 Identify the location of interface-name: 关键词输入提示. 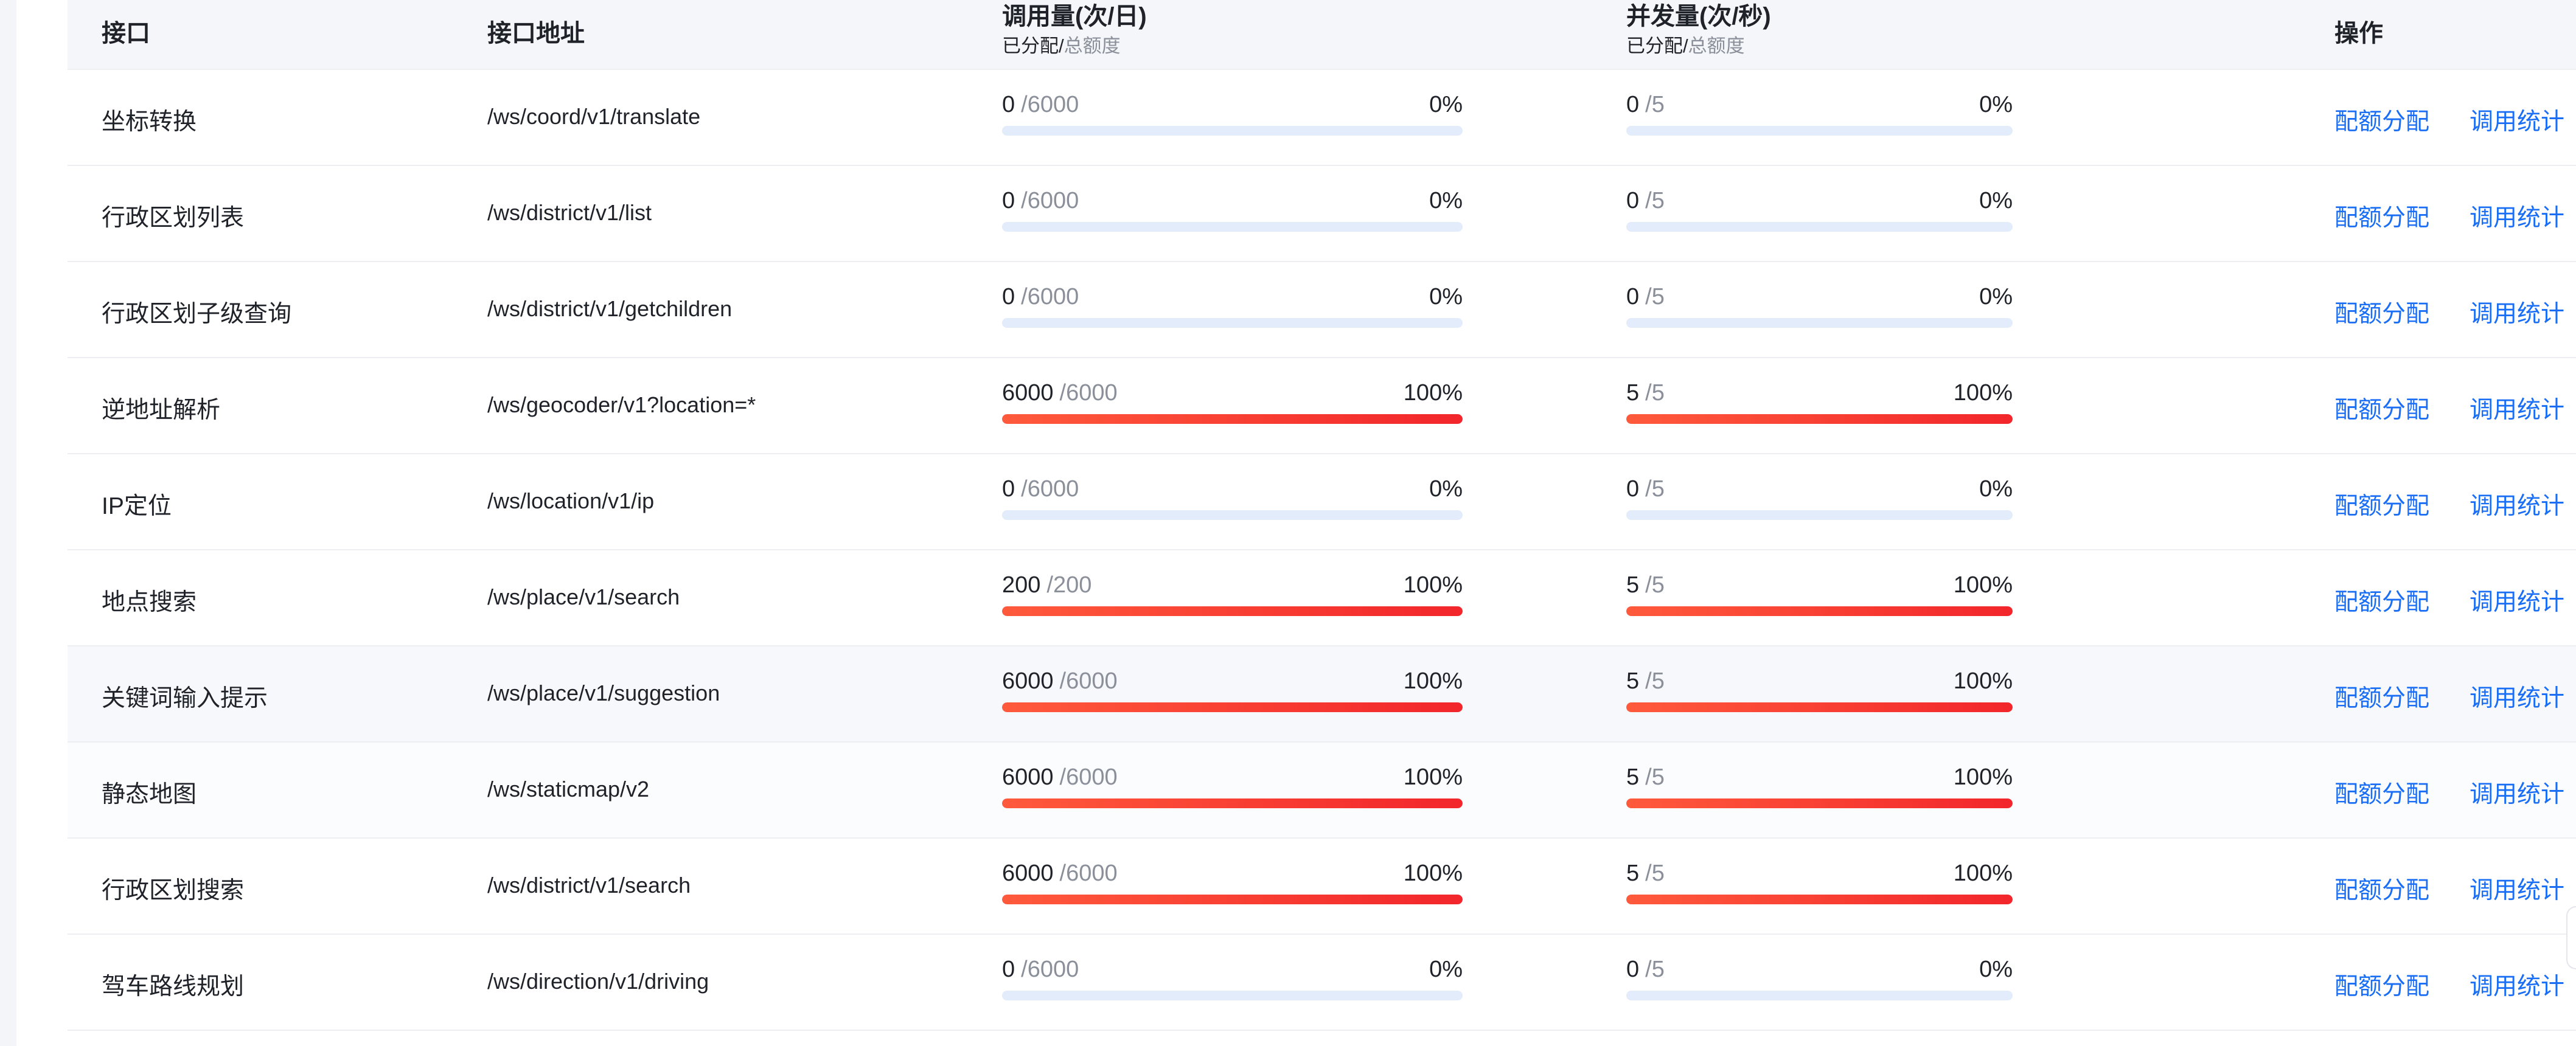
(185, 699).